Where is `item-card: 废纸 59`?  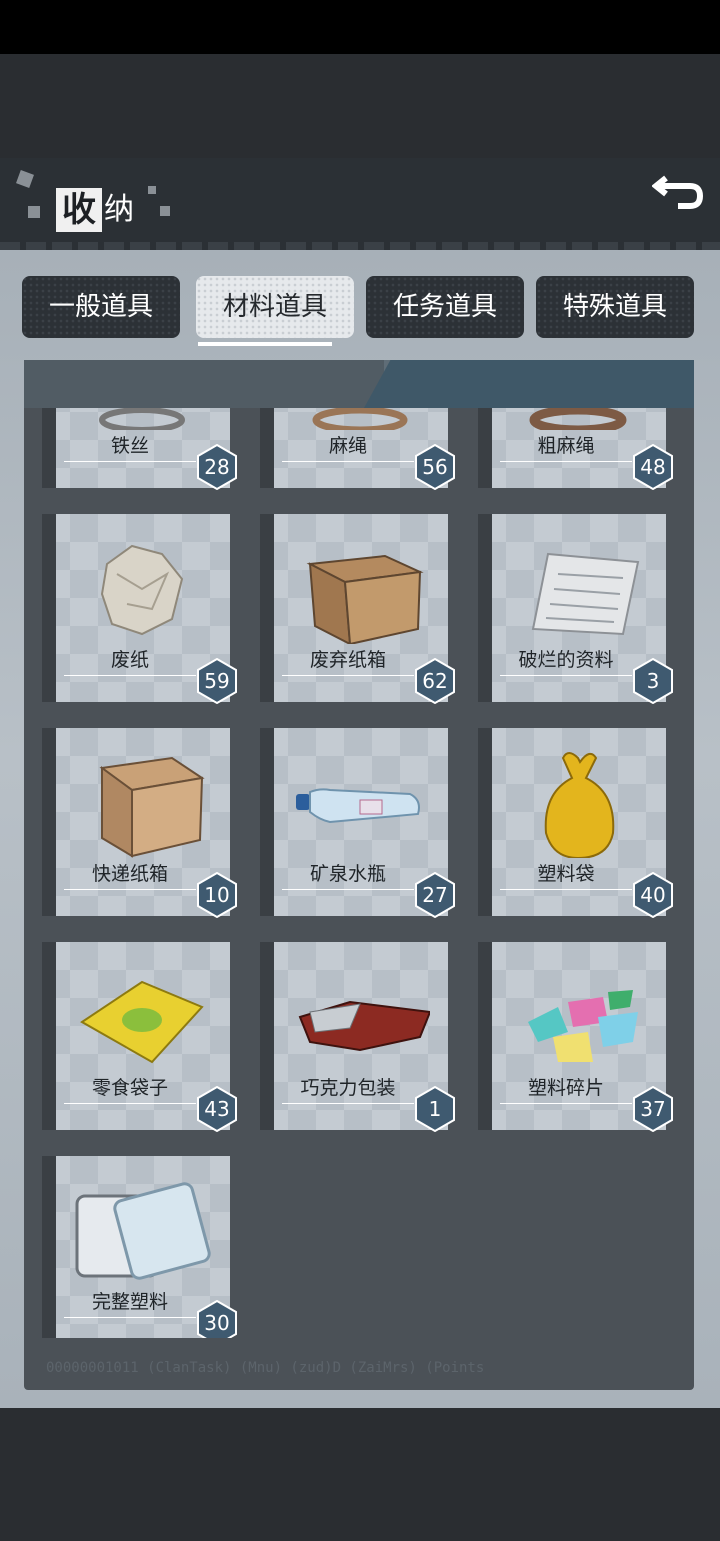
item-card: 废纸 59 is located at coordinates (139, 609).